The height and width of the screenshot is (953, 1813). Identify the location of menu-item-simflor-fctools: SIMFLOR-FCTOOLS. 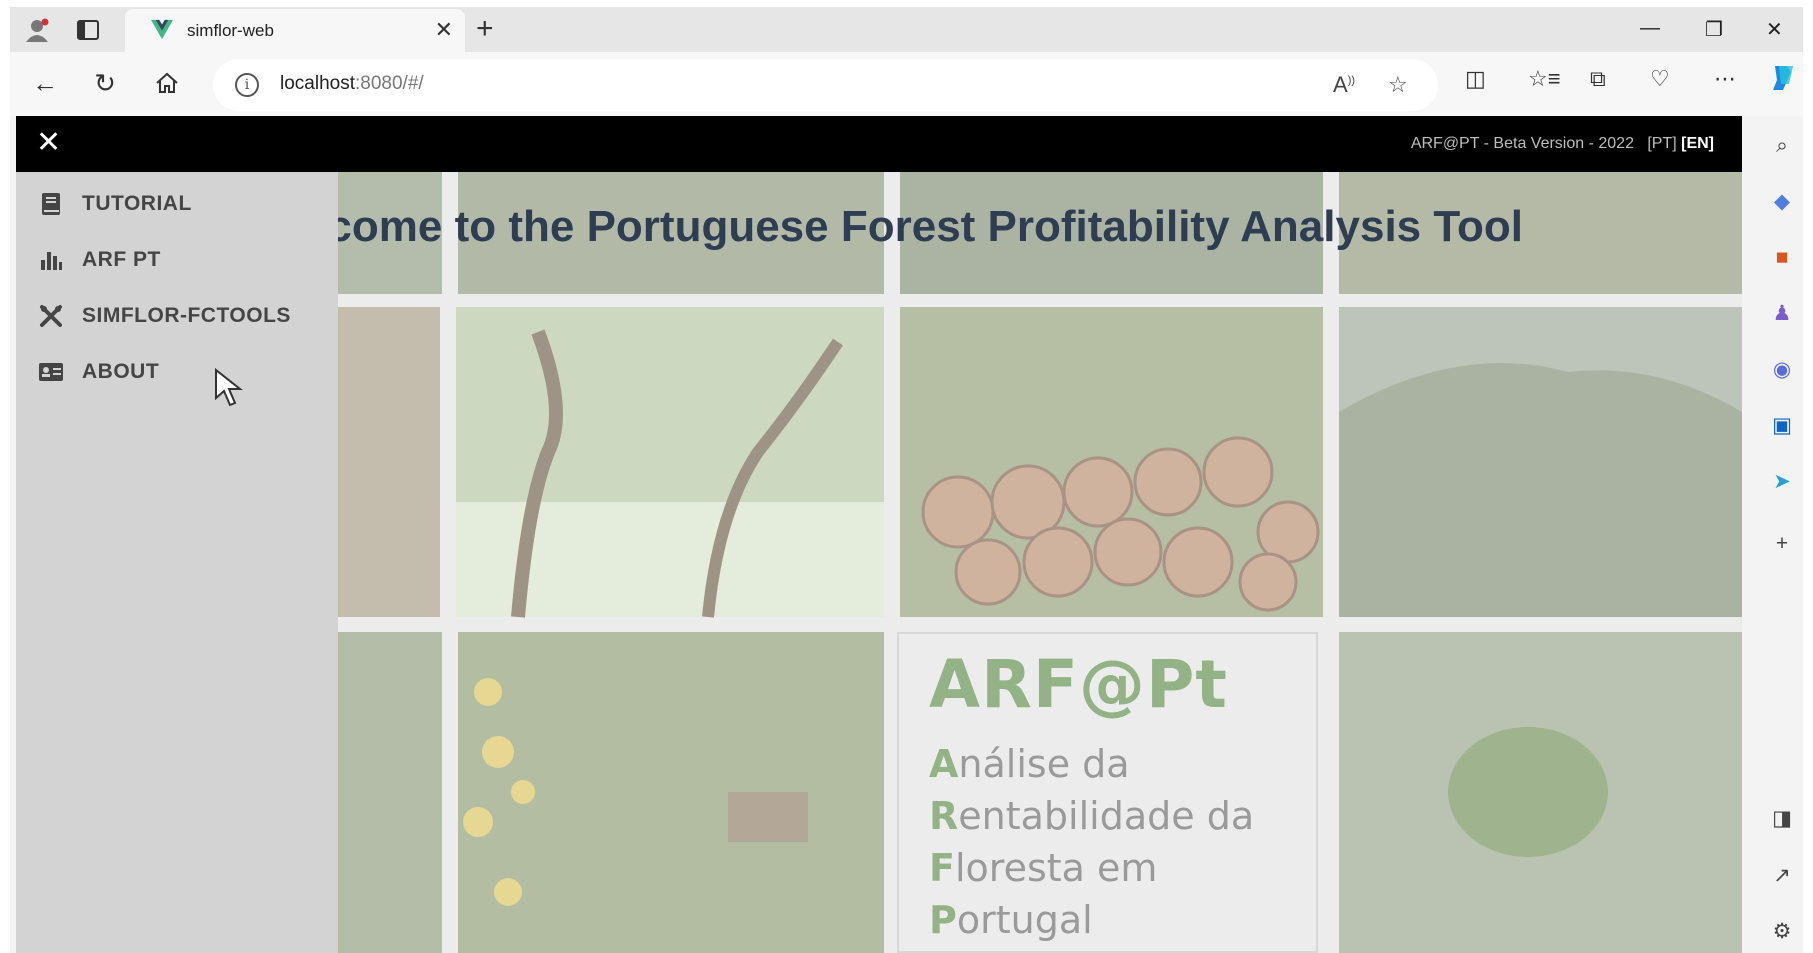
(164, 316).